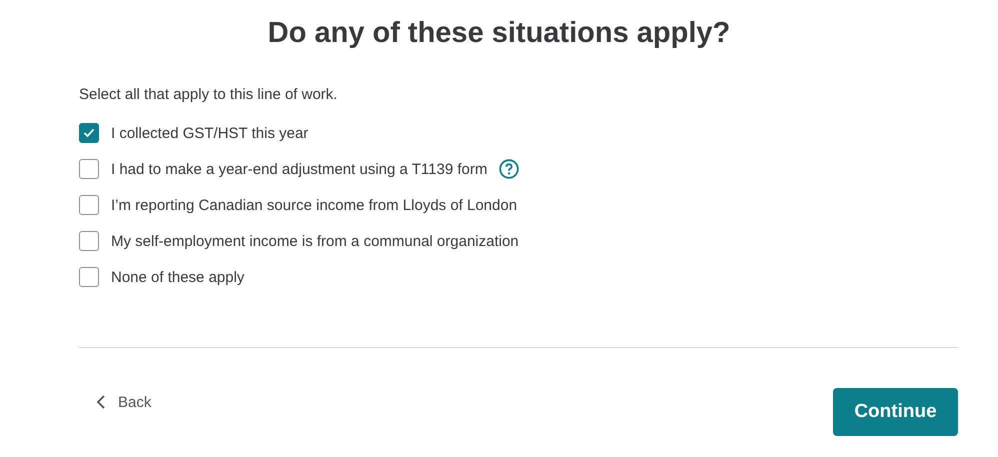 The height and width of the screenshot is (457, 998). I want to click on back-link: Back, so click(124, 402).